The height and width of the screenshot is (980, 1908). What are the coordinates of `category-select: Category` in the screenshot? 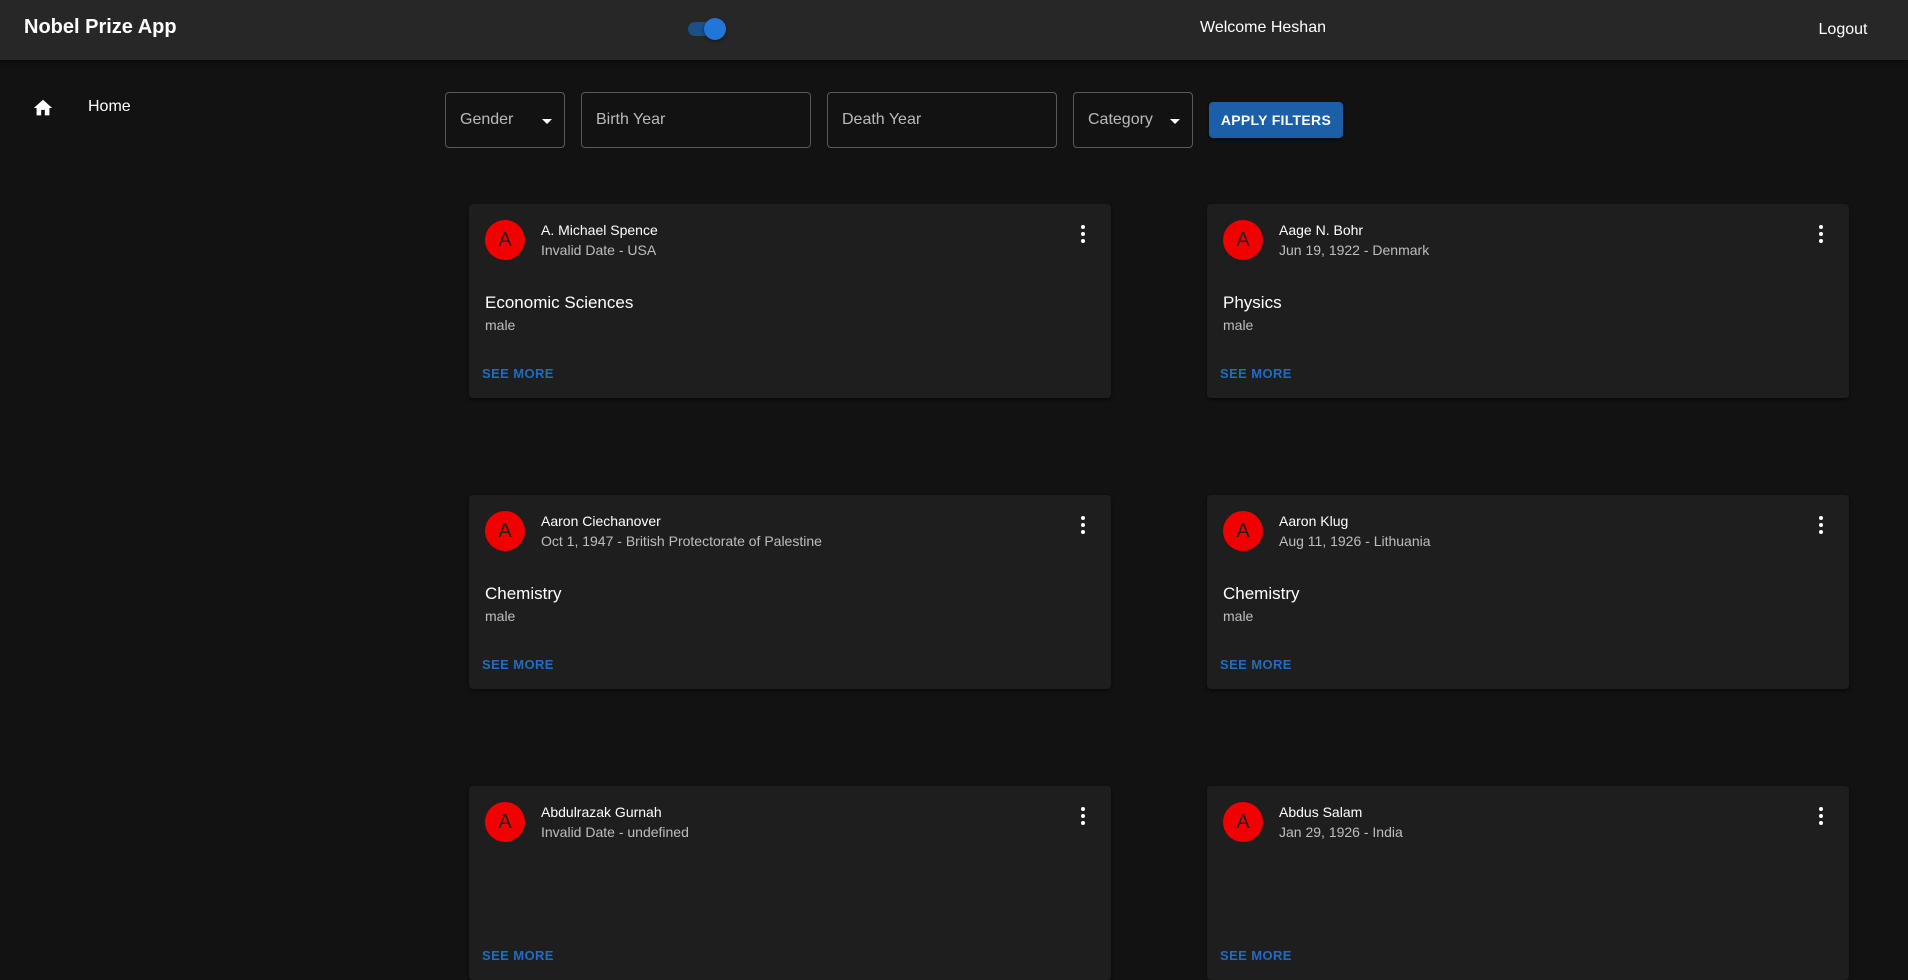 It's located at (1133, 120).